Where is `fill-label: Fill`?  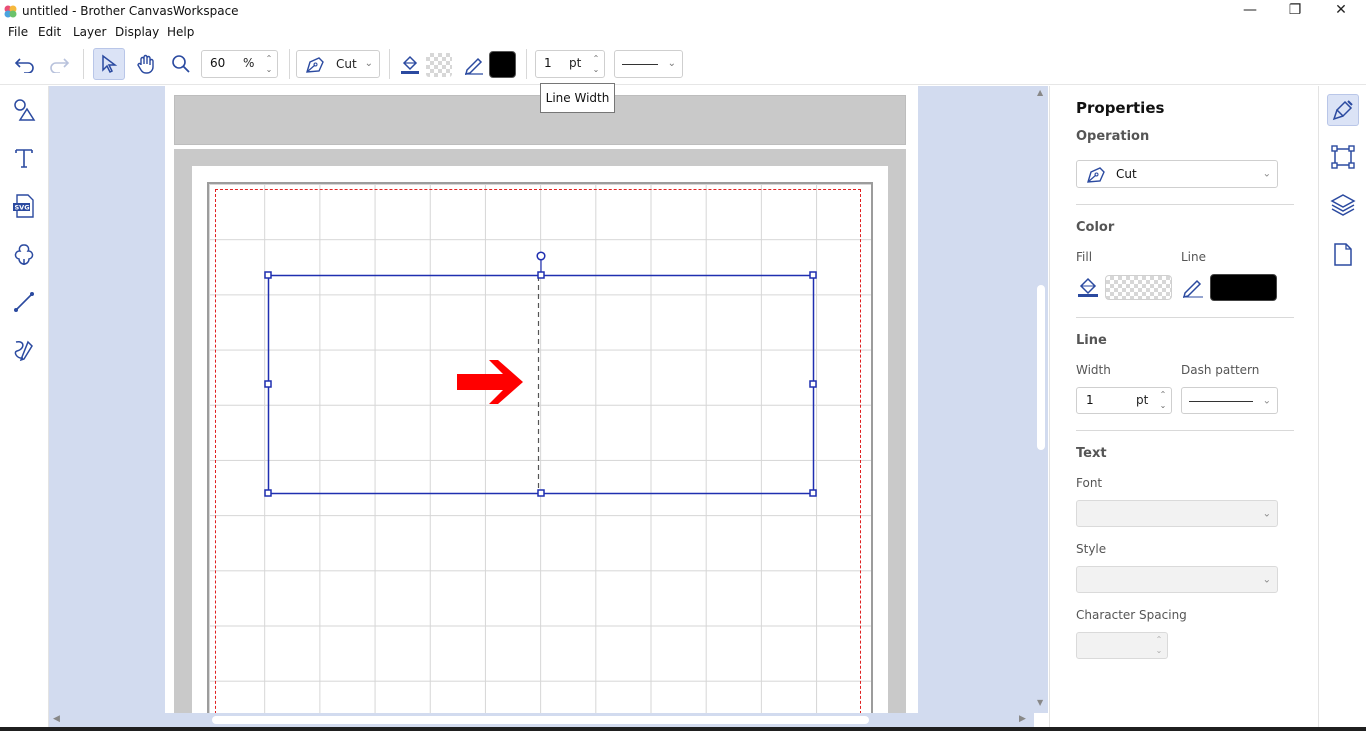 fill-label: Fill is located at coordinates (1084, 257).